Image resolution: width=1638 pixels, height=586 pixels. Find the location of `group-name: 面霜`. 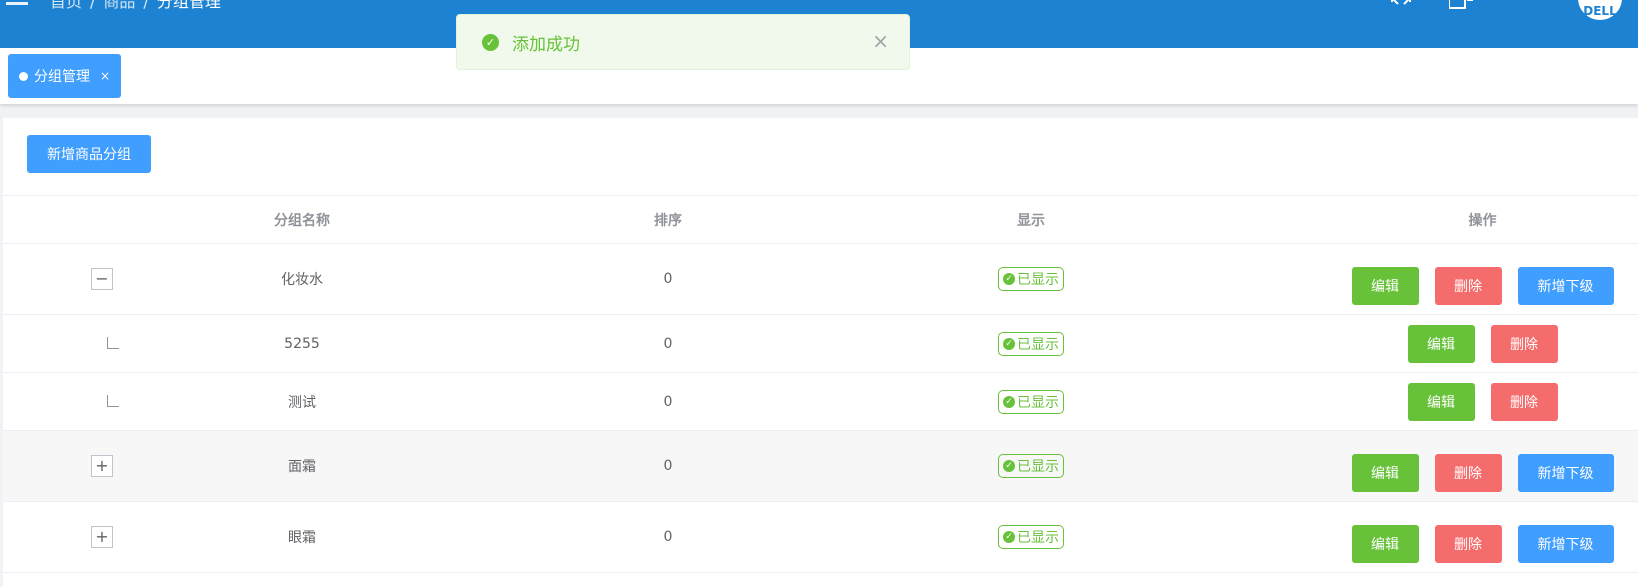

group-name: 面霜 is located at coordinates (302, 467).